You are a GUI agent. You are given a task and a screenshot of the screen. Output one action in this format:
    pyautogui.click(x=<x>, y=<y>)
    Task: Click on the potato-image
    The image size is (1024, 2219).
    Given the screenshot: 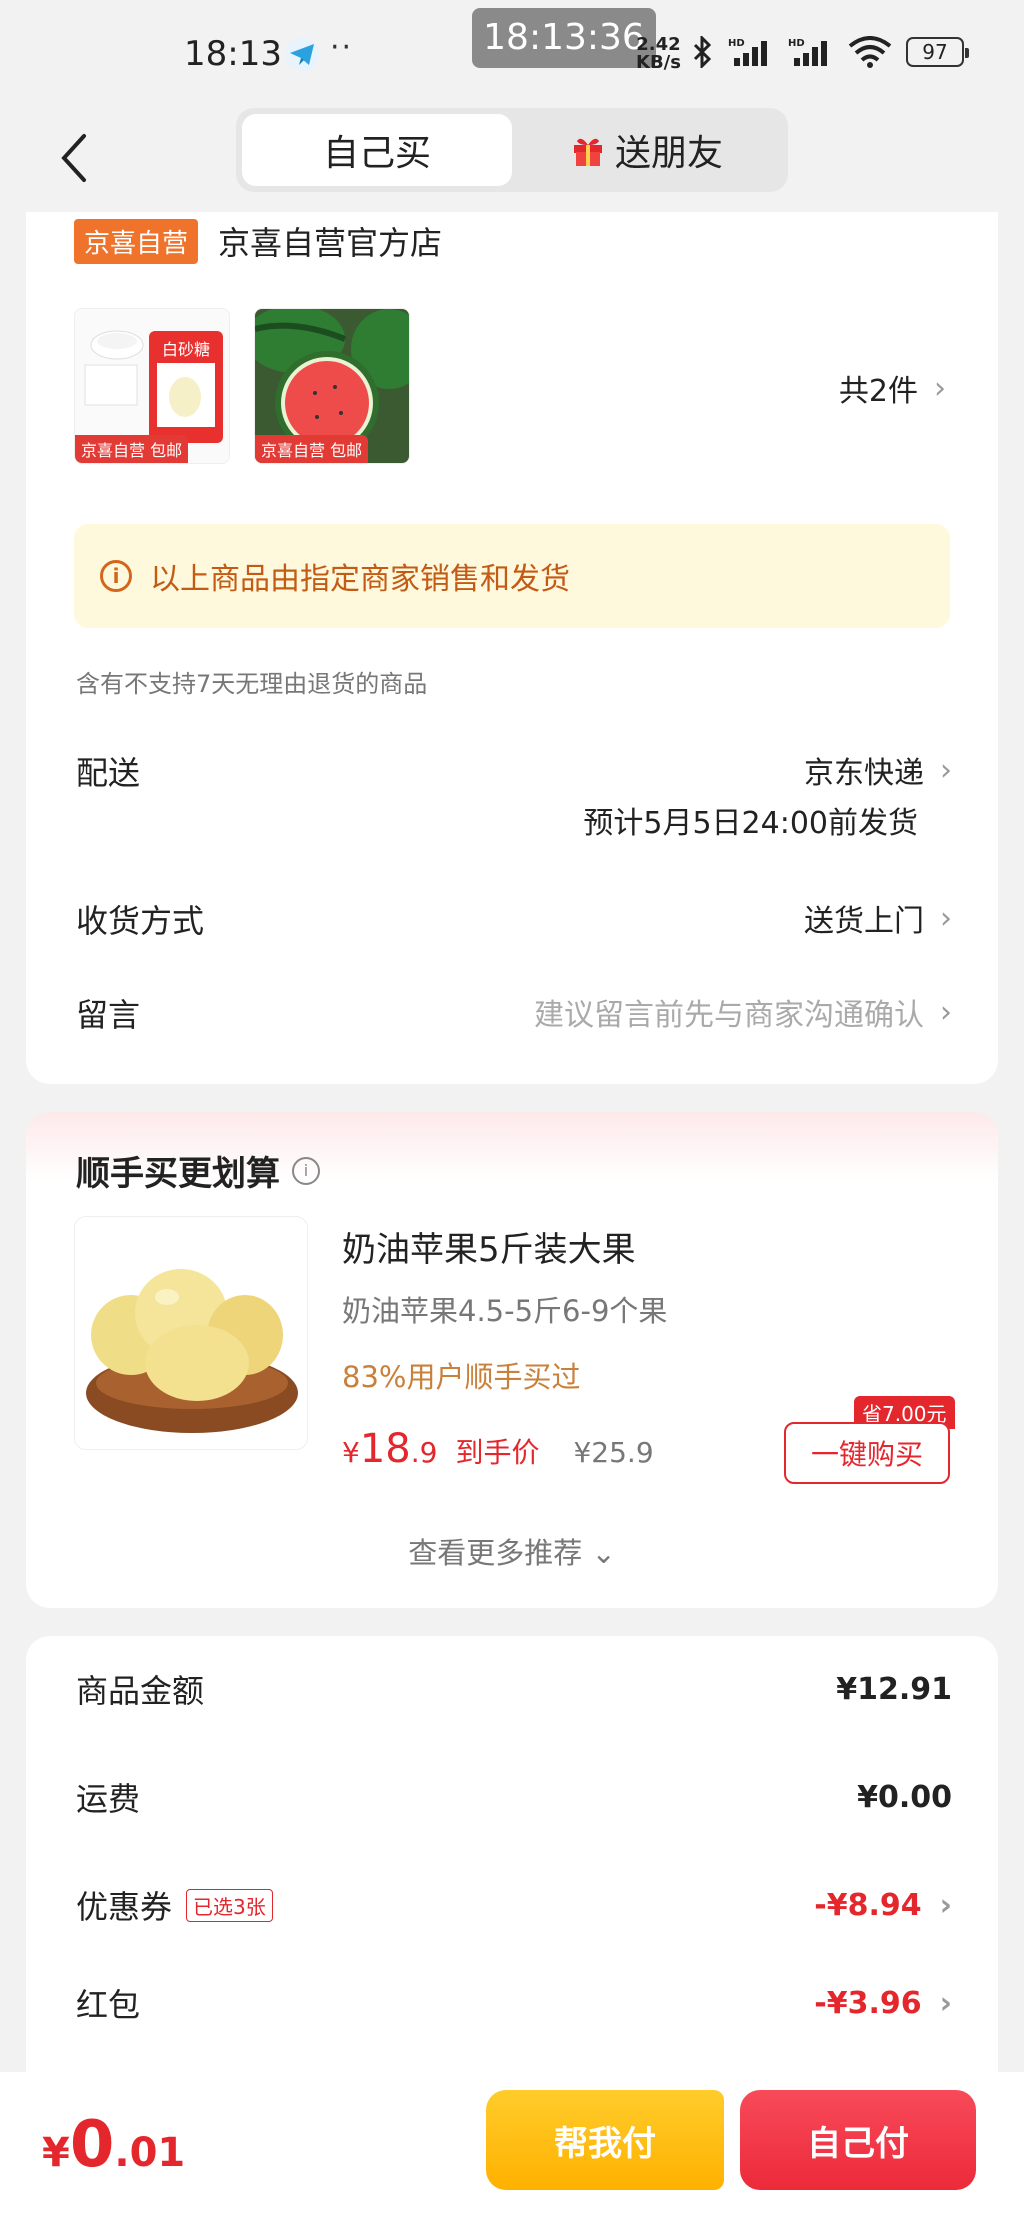 What is the action you would take?
    pyautogui.click(x=191, y=1333)
    